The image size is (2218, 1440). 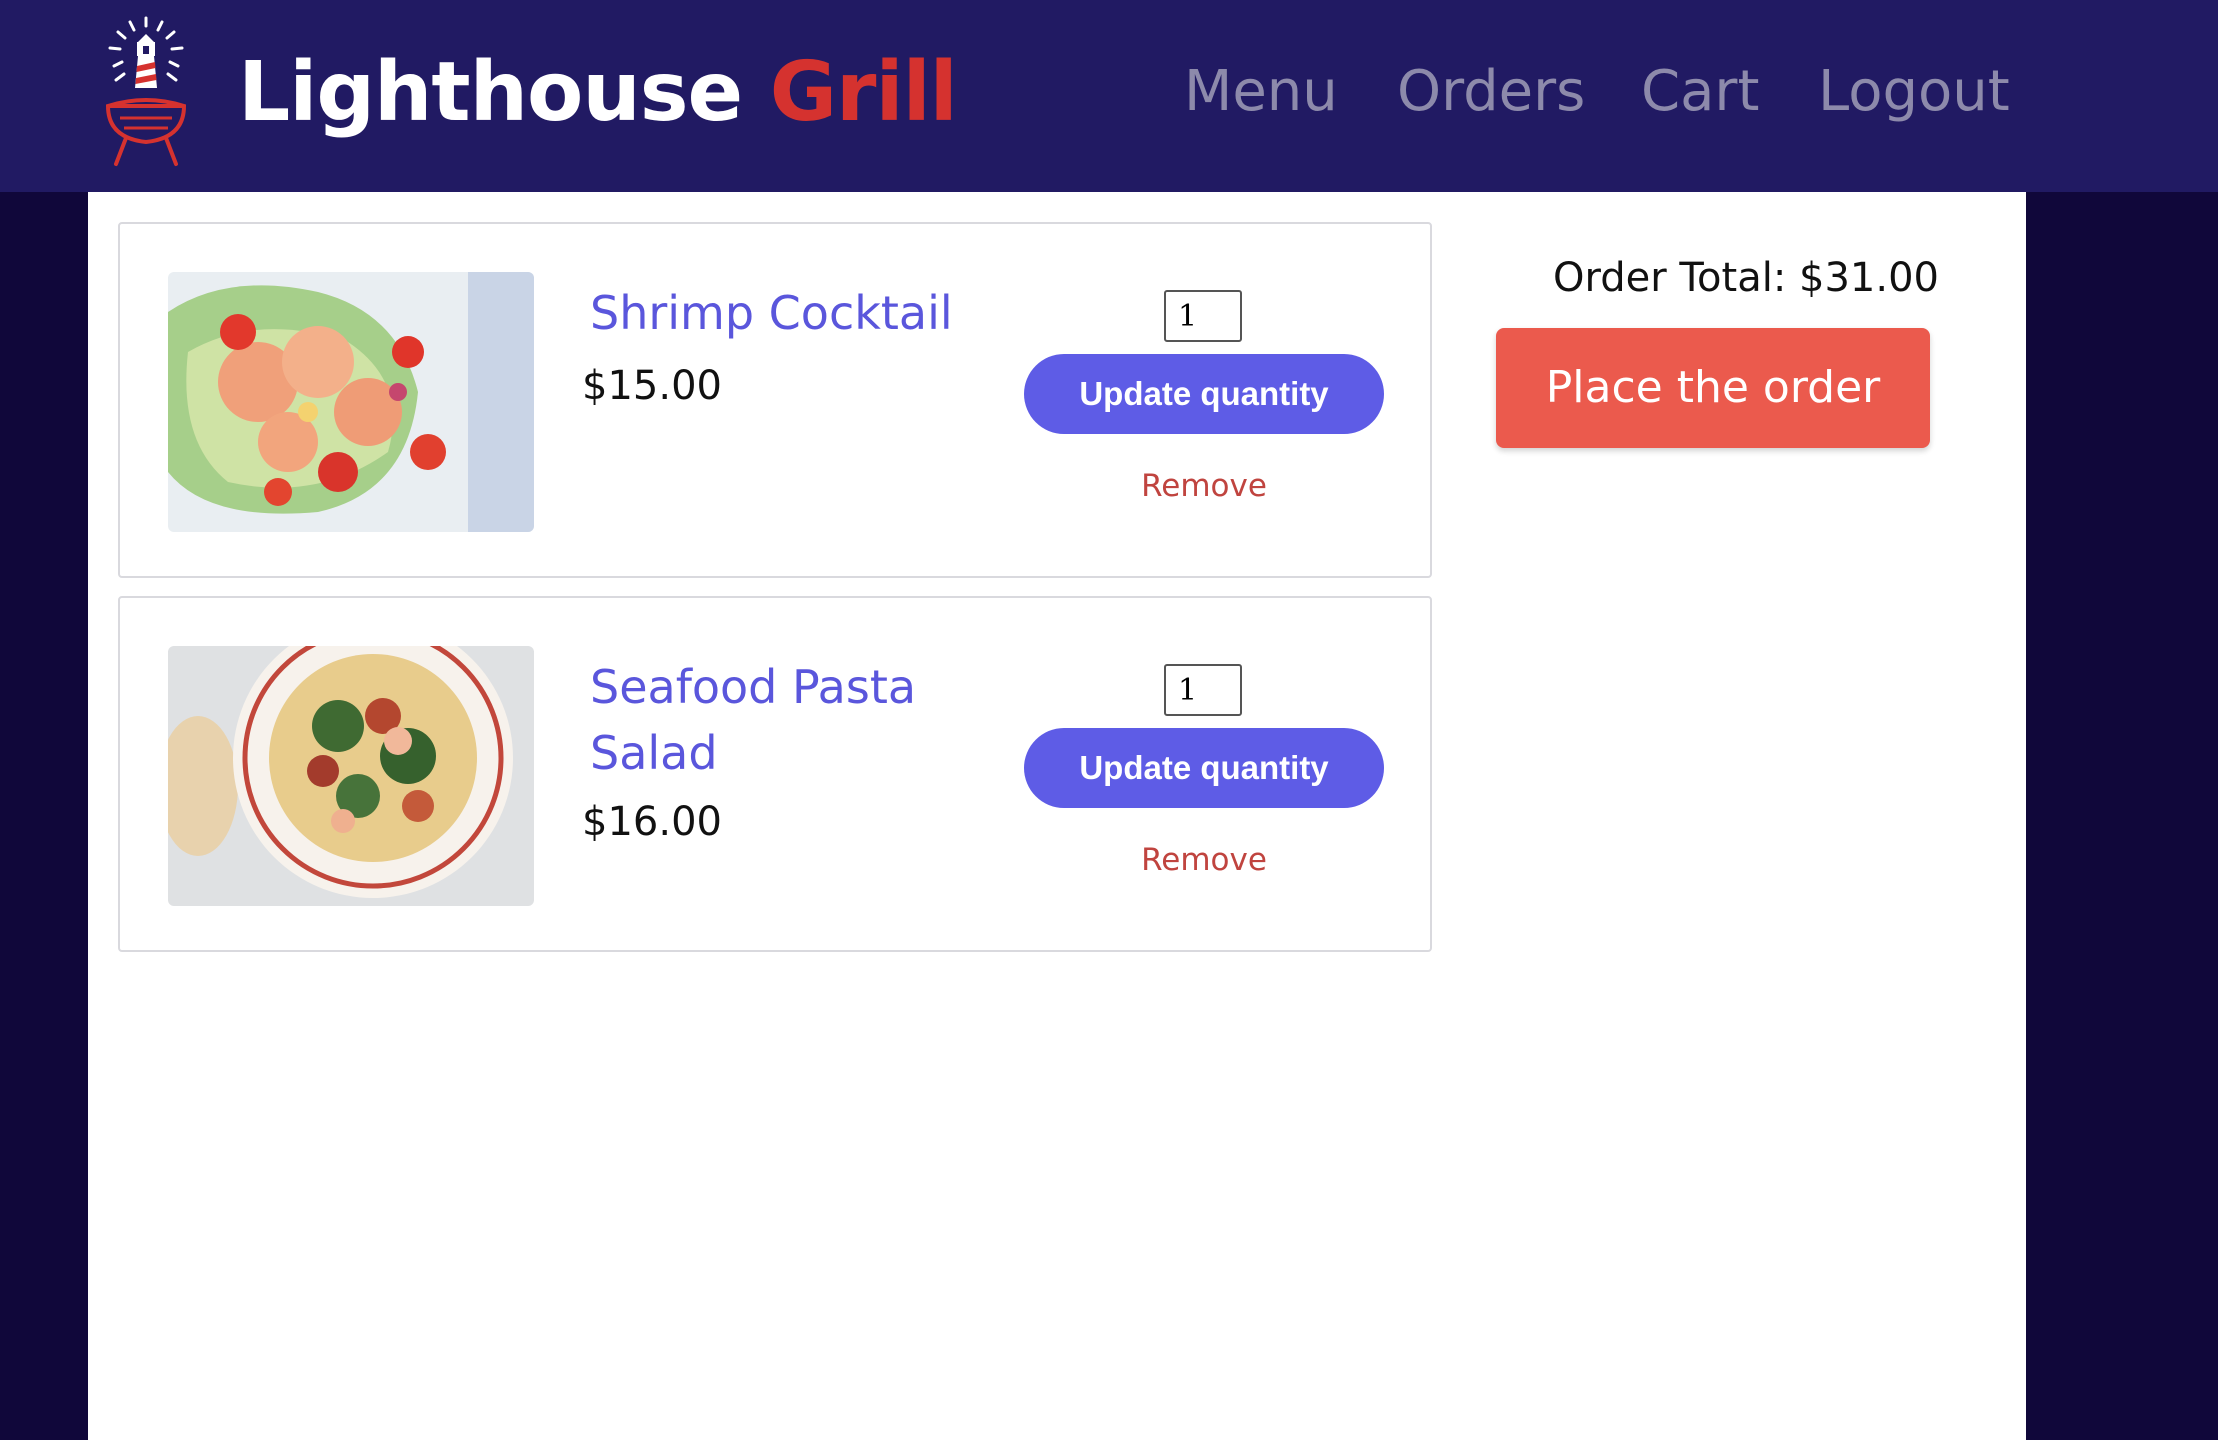 I want to click on item-price: $16.00, so click(x=652, y=822).